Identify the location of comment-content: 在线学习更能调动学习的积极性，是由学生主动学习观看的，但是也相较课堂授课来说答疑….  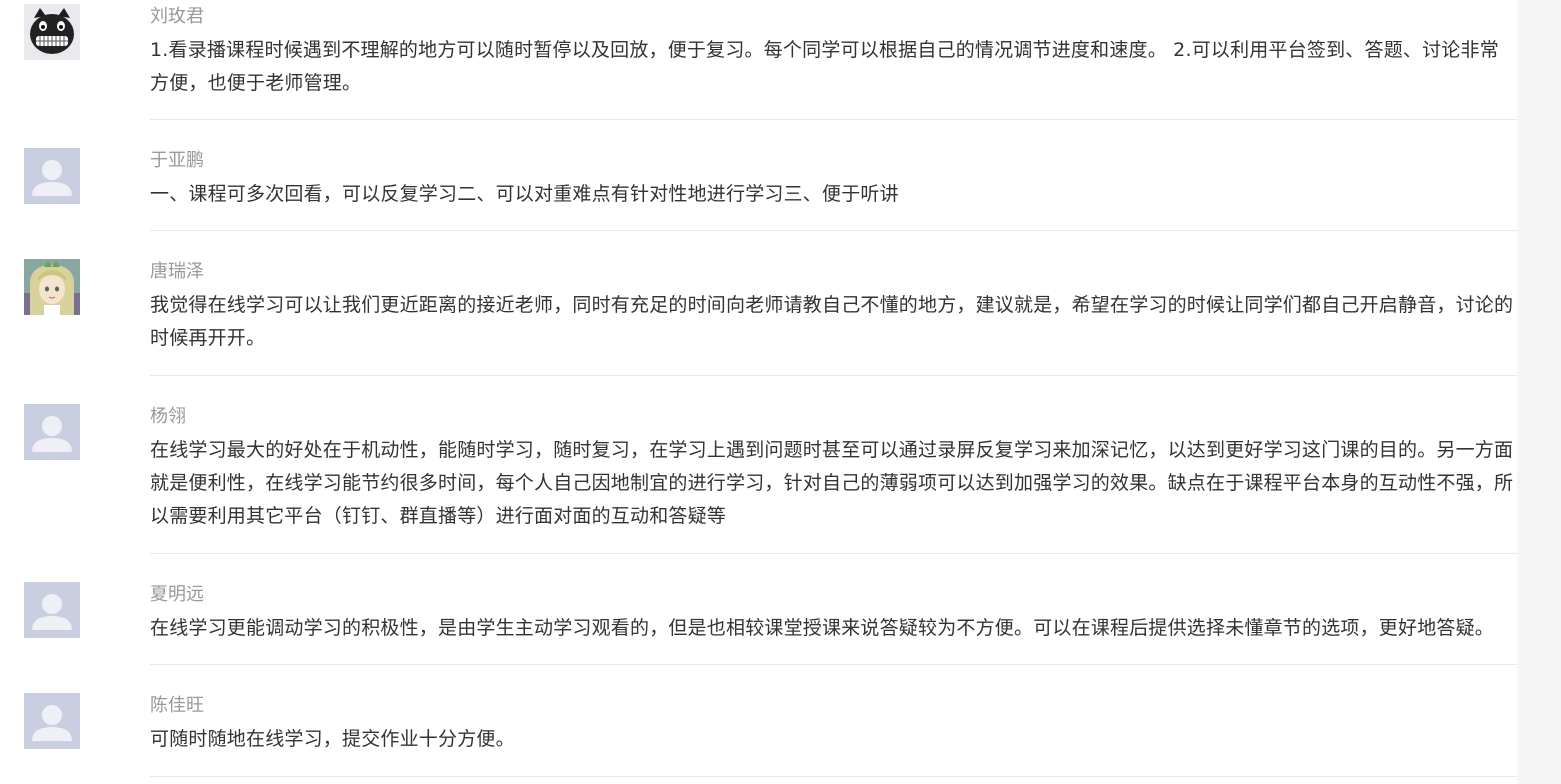
(822, 628).